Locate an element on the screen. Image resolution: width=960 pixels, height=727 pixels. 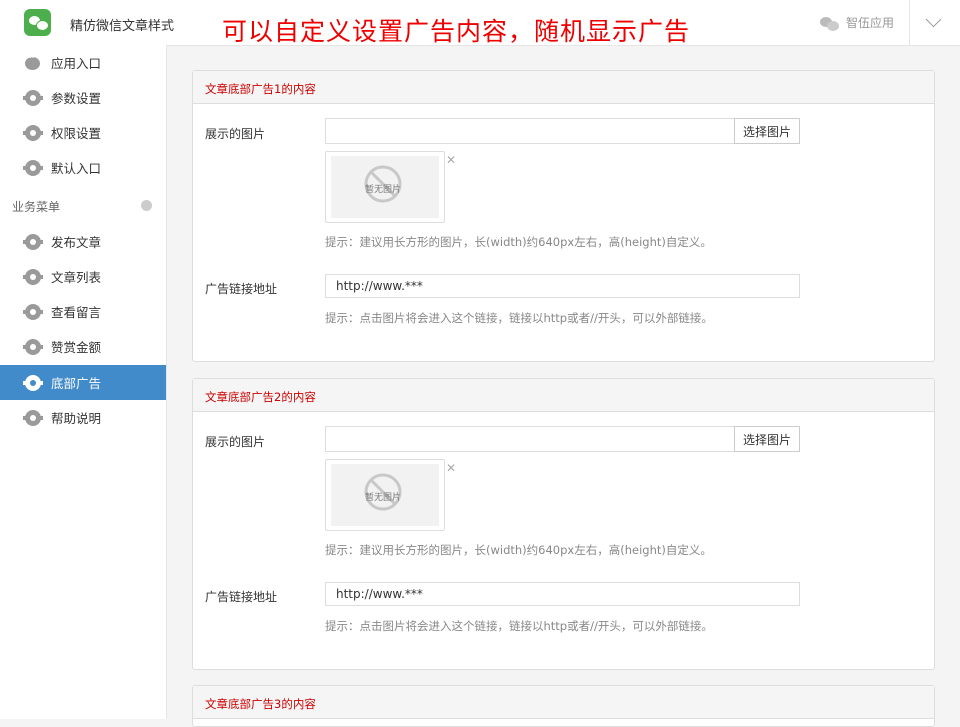
sidebar-item-label: 默认入口 is located at coordinates (76, 168).